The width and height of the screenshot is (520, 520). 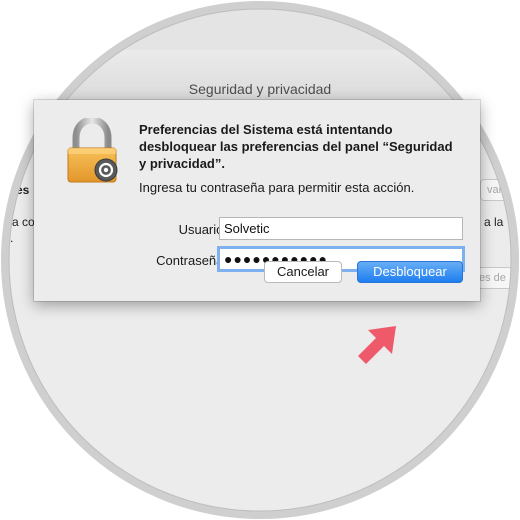 I want to click on pointer-arrow-icon, so click(x=377, y=345).